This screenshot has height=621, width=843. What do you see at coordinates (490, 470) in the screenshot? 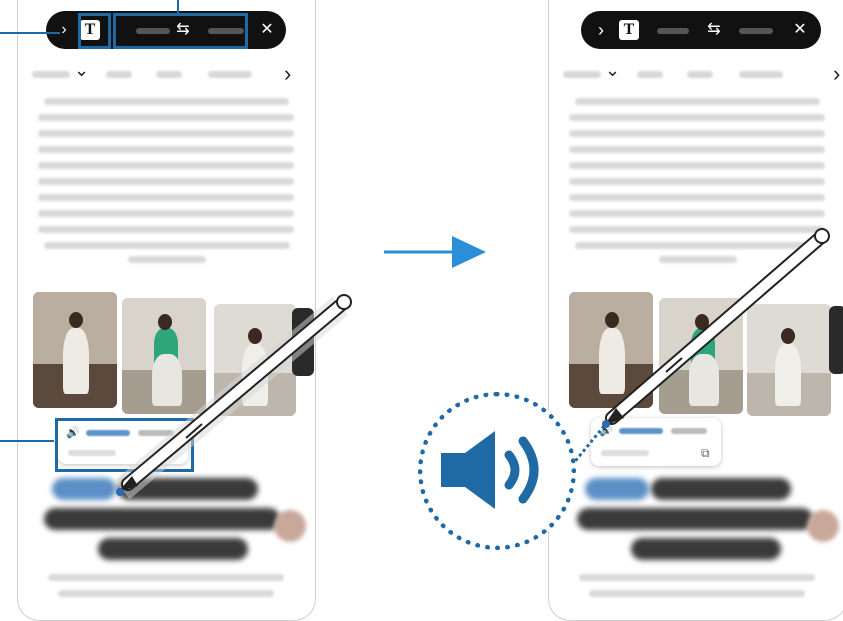
I see `speaker-icon` at bounding box center [490, 470].